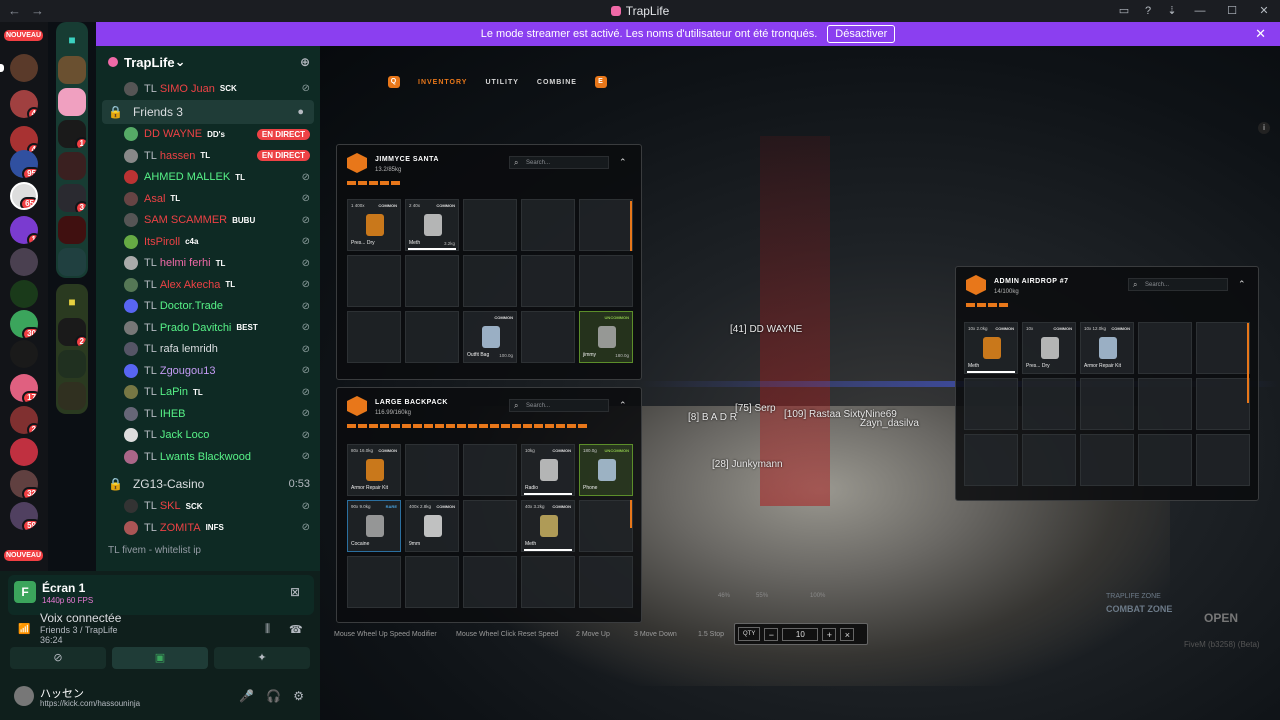 This screenshot has height=720, width=1280. Describe the element at coordinates (208, 436) in the screenshot. I see `voice-member: TL Jack Loco ⊘` at that location.